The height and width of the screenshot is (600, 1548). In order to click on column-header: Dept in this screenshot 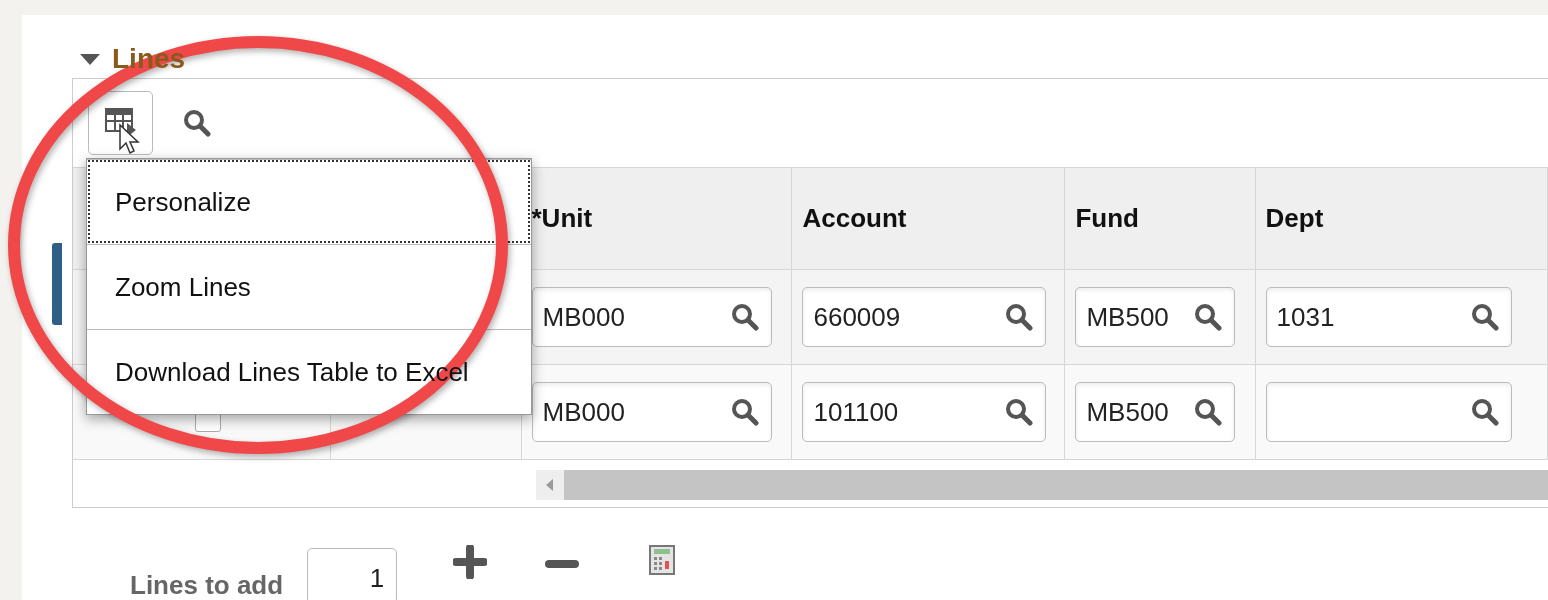, I will do `click(1294, 218)`.